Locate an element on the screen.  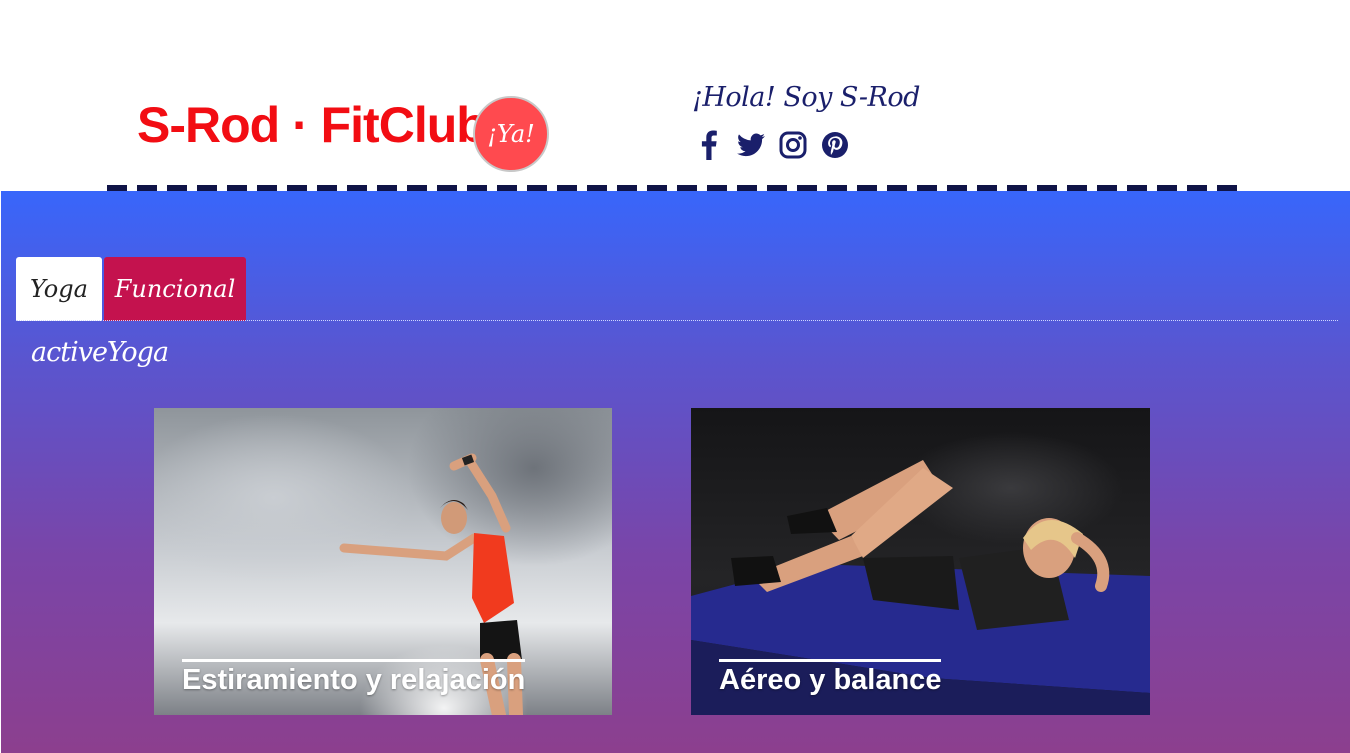
pane-title: activeYoga is located at coordinates (100, 352).